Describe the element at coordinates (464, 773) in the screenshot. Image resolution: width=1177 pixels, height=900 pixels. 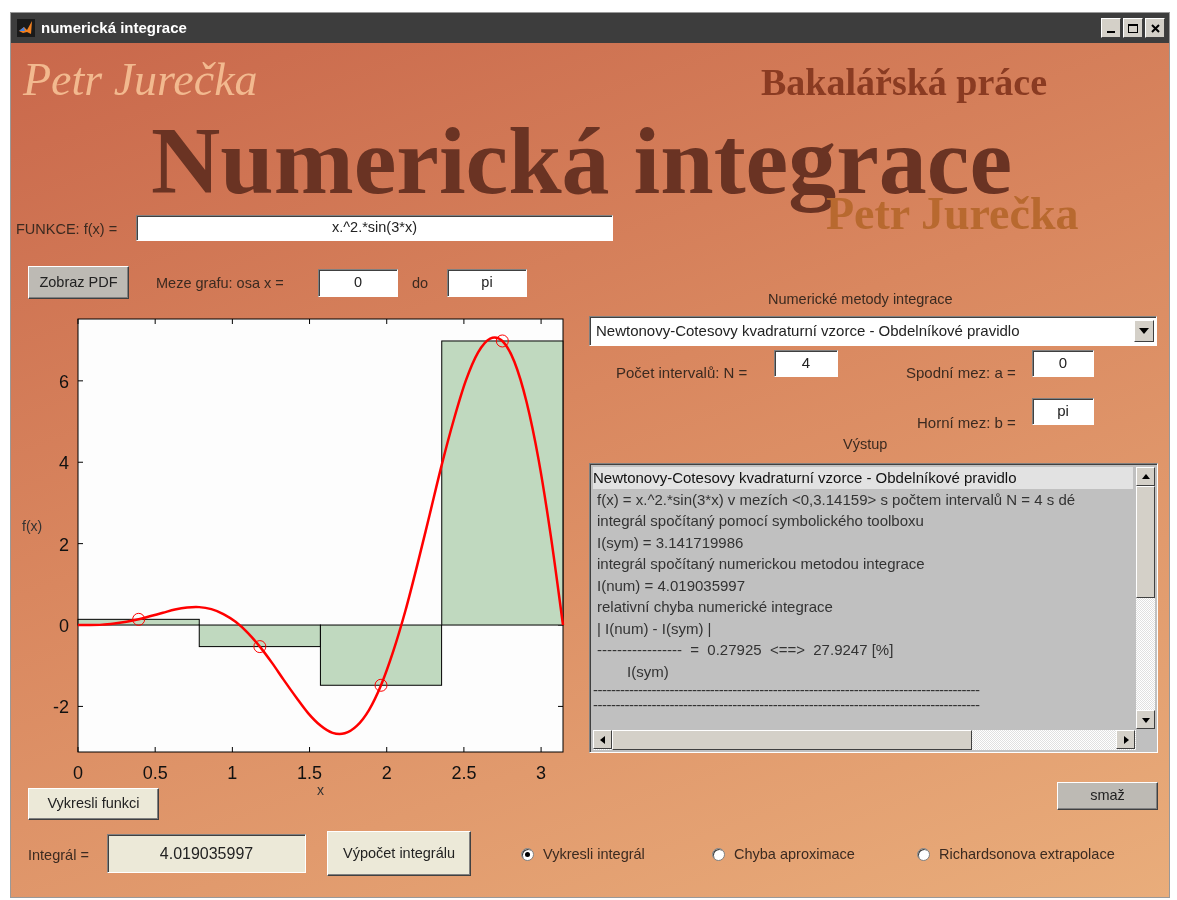
I see `tick-label: 2.5` at that location.